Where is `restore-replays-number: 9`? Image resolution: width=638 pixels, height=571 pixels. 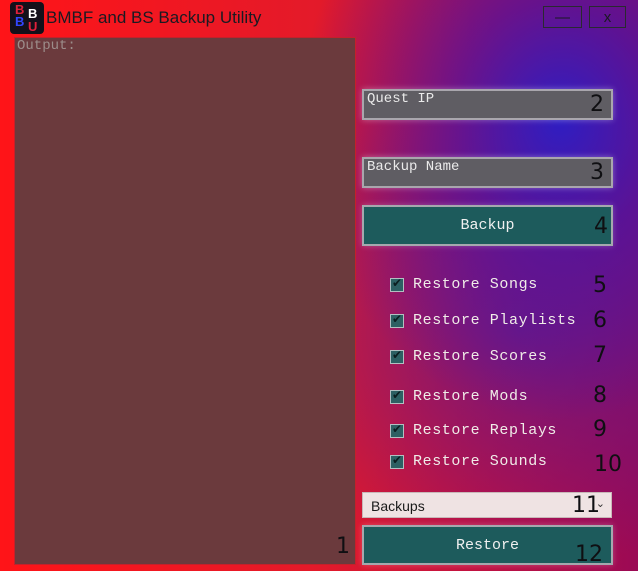 restore-replays-number: 9 is located at coordinates (600, 429).